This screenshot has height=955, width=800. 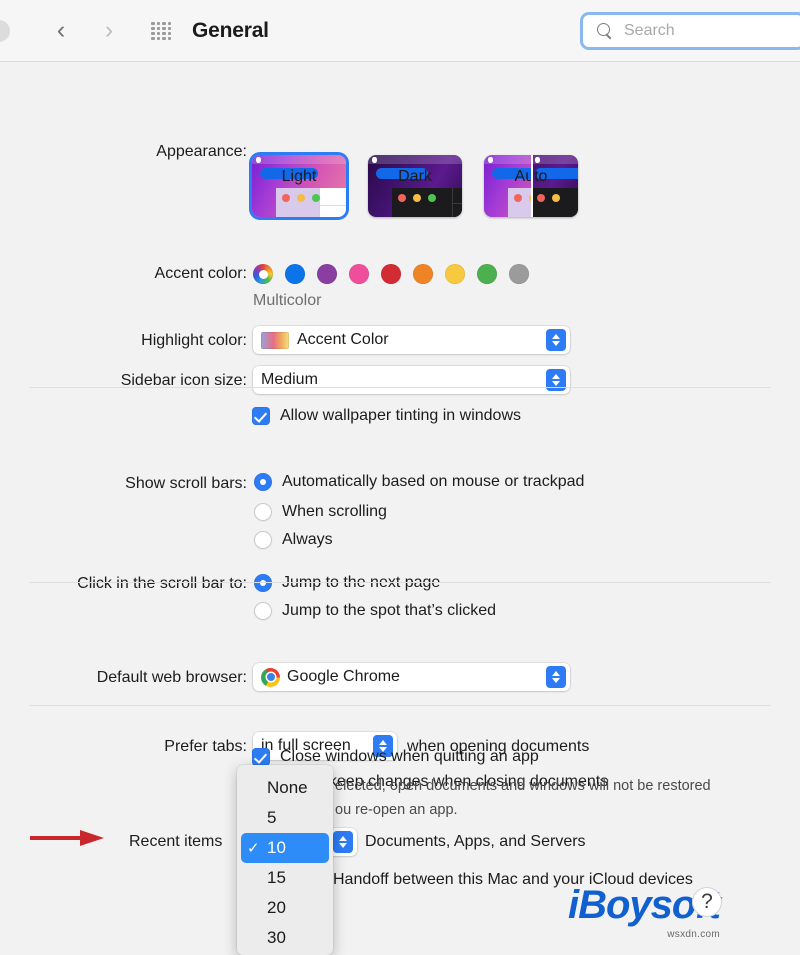 What do you see at coordinates (531, 186) in the screenshot?
I see `appearance-option-auto` at bounding box center [531, 186].